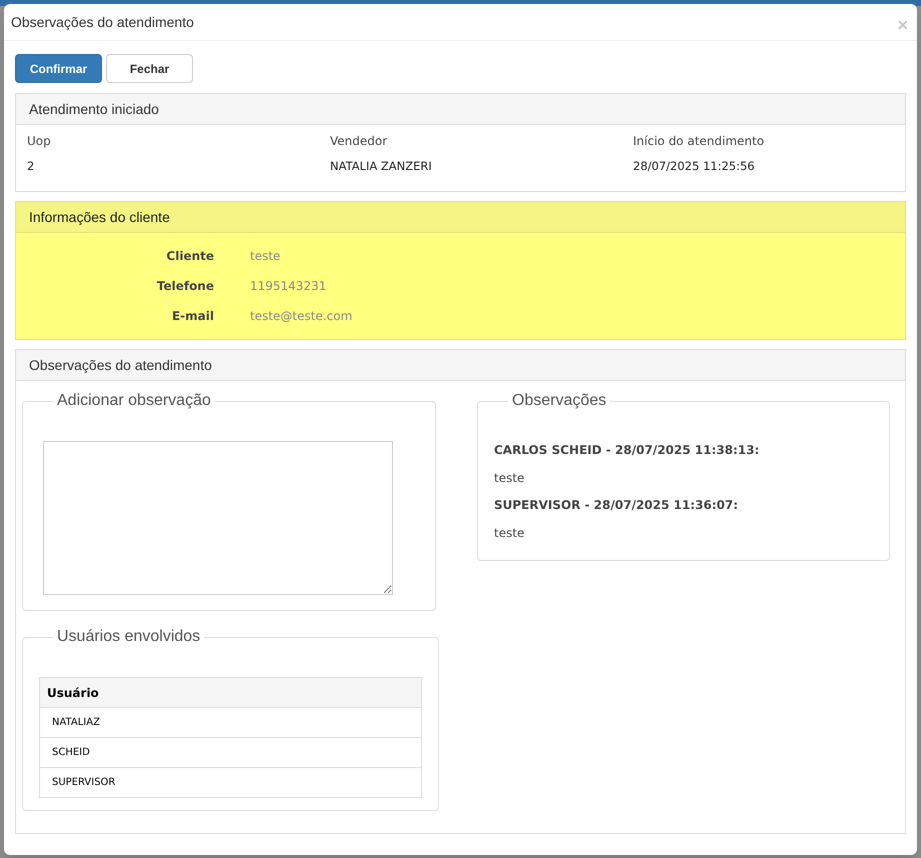 Image resolution: width=921 pixels, height=858 pixels. Describe the element at coordinates (381, 166) in the screenshot. I see `field-value: NATALIA ZANZERI` at that location.